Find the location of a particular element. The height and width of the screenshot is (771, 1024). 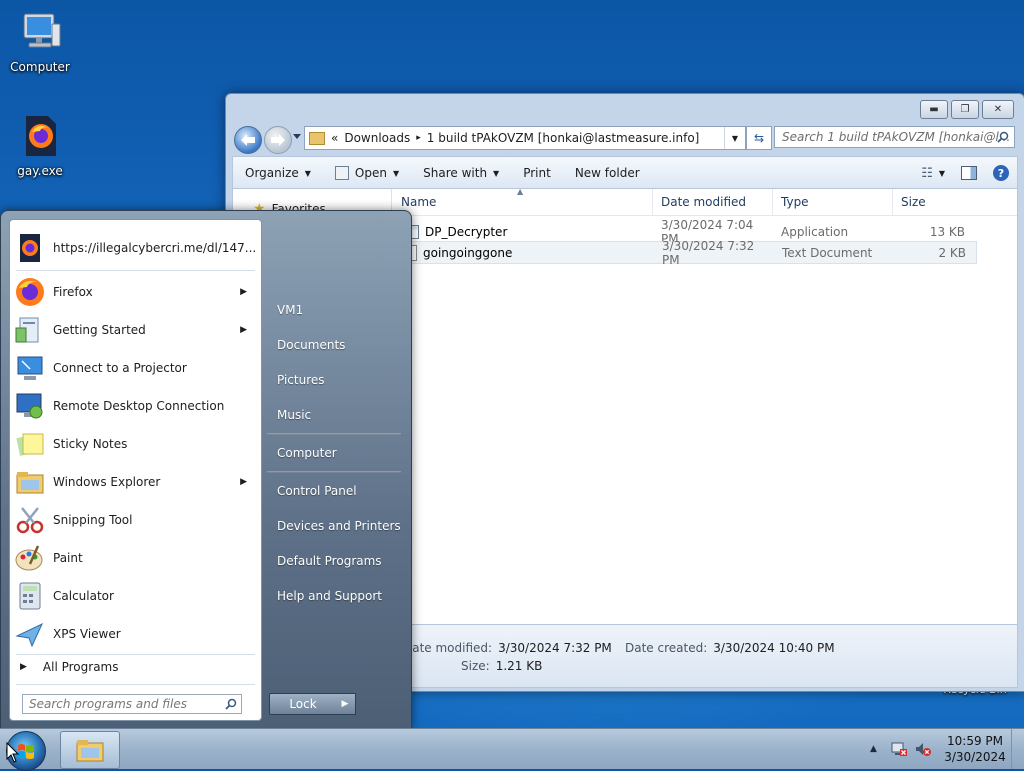

details-view-icon: ☷ is located at coordinates (927, 173).